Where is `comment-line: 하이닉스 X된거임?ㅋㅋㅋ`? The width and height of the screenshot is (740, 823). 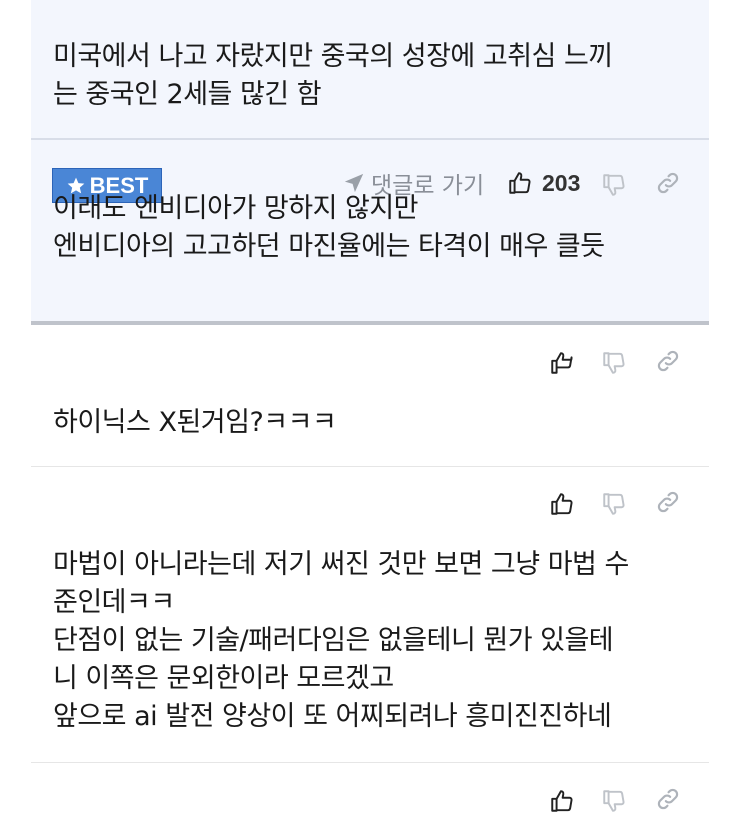 comment-line: 하이닉스 X된거임?ㅋㅋㅋ is located at coordinates (195, 422).